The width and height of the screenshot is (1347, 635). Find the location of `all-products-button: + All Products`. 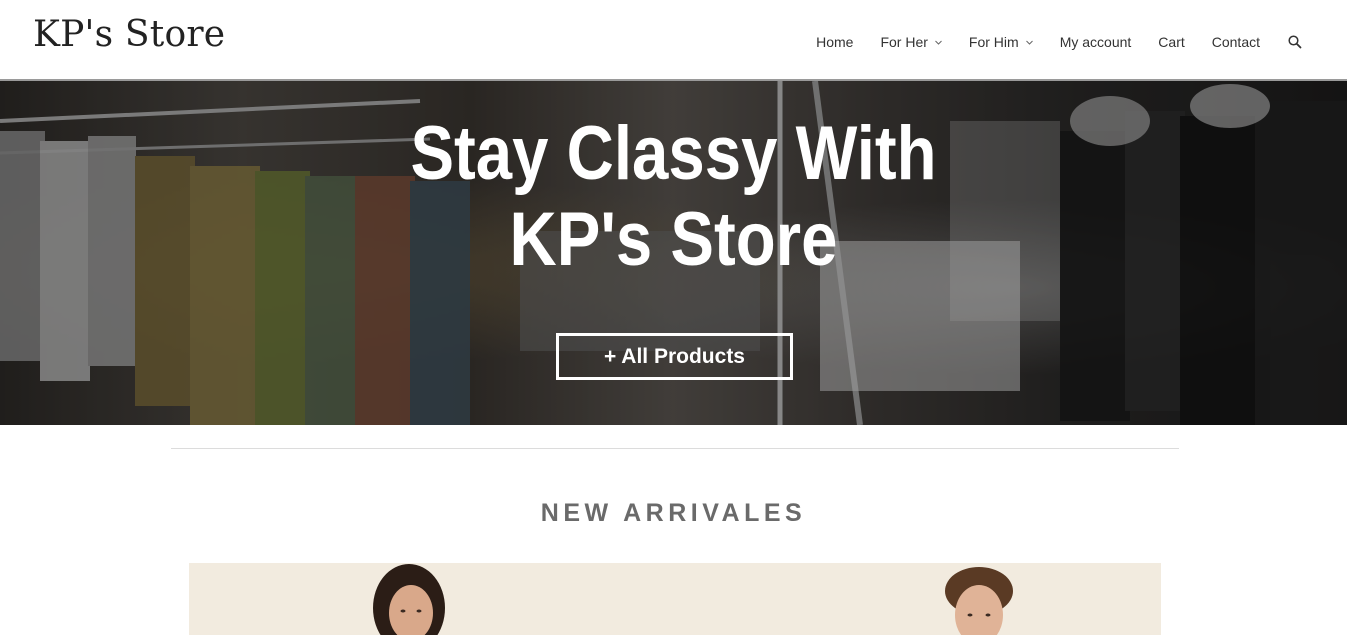

all-products-button: + All Products is located at coordinates (674, 356).